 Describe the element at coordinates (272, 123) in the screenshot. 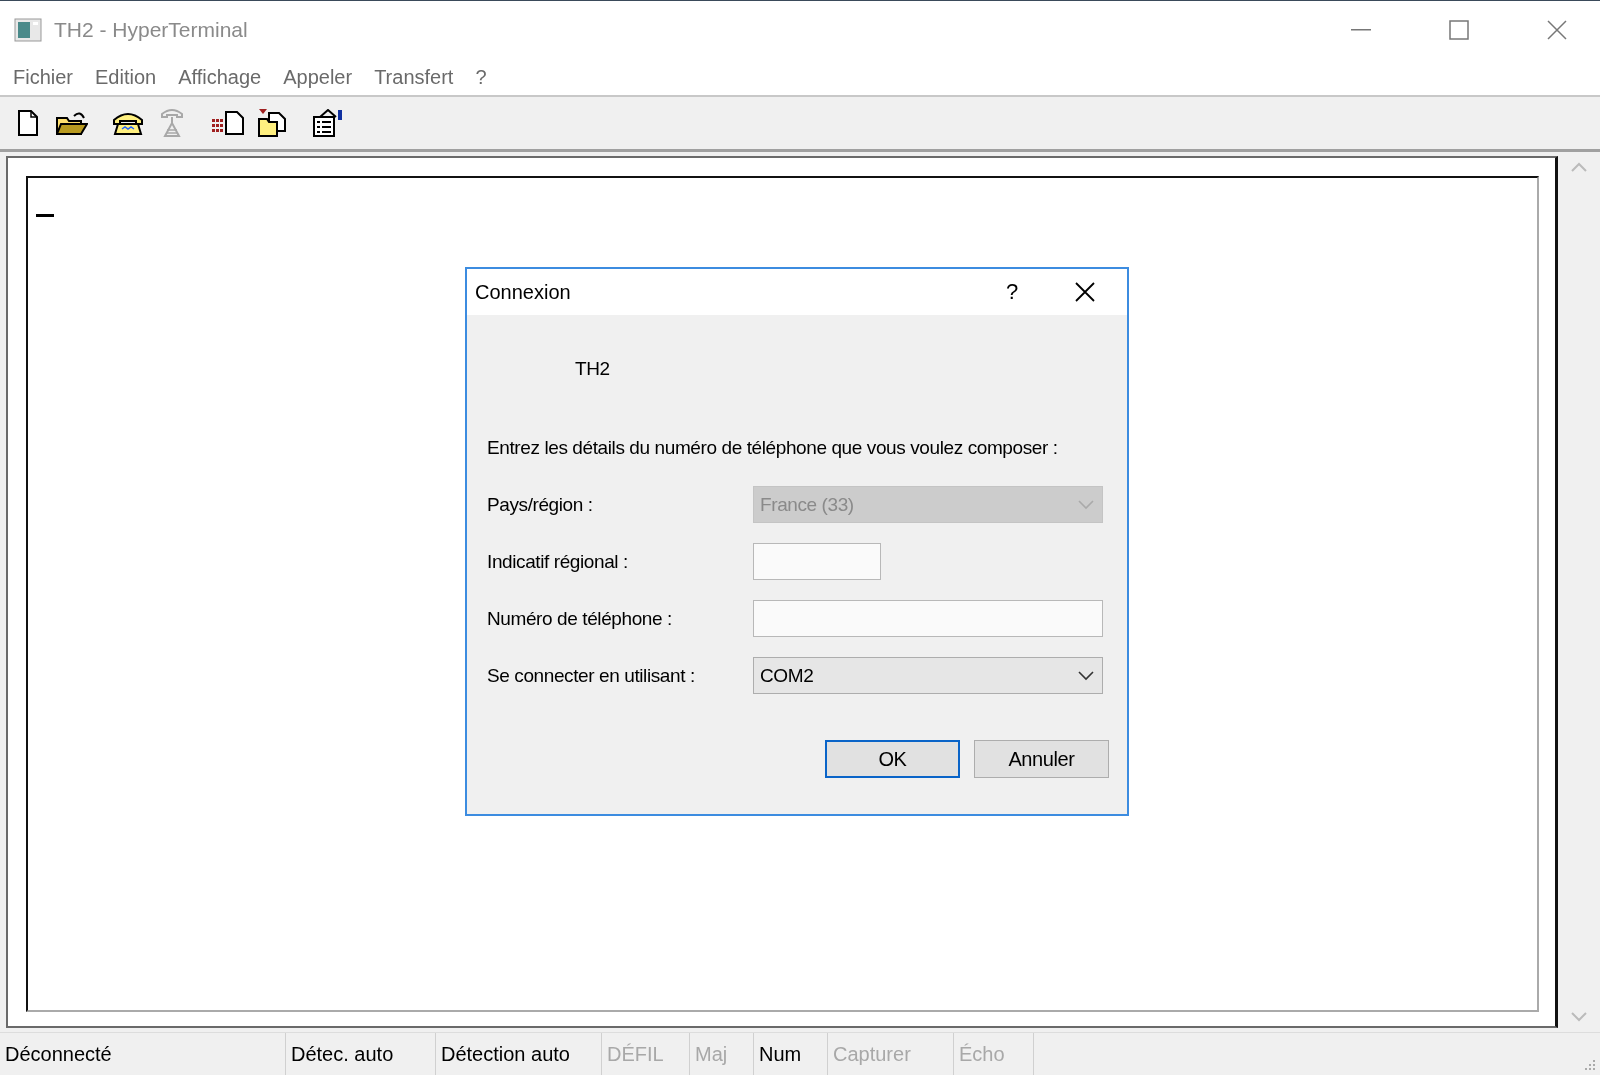

I see `receive-file-icon` at that location.